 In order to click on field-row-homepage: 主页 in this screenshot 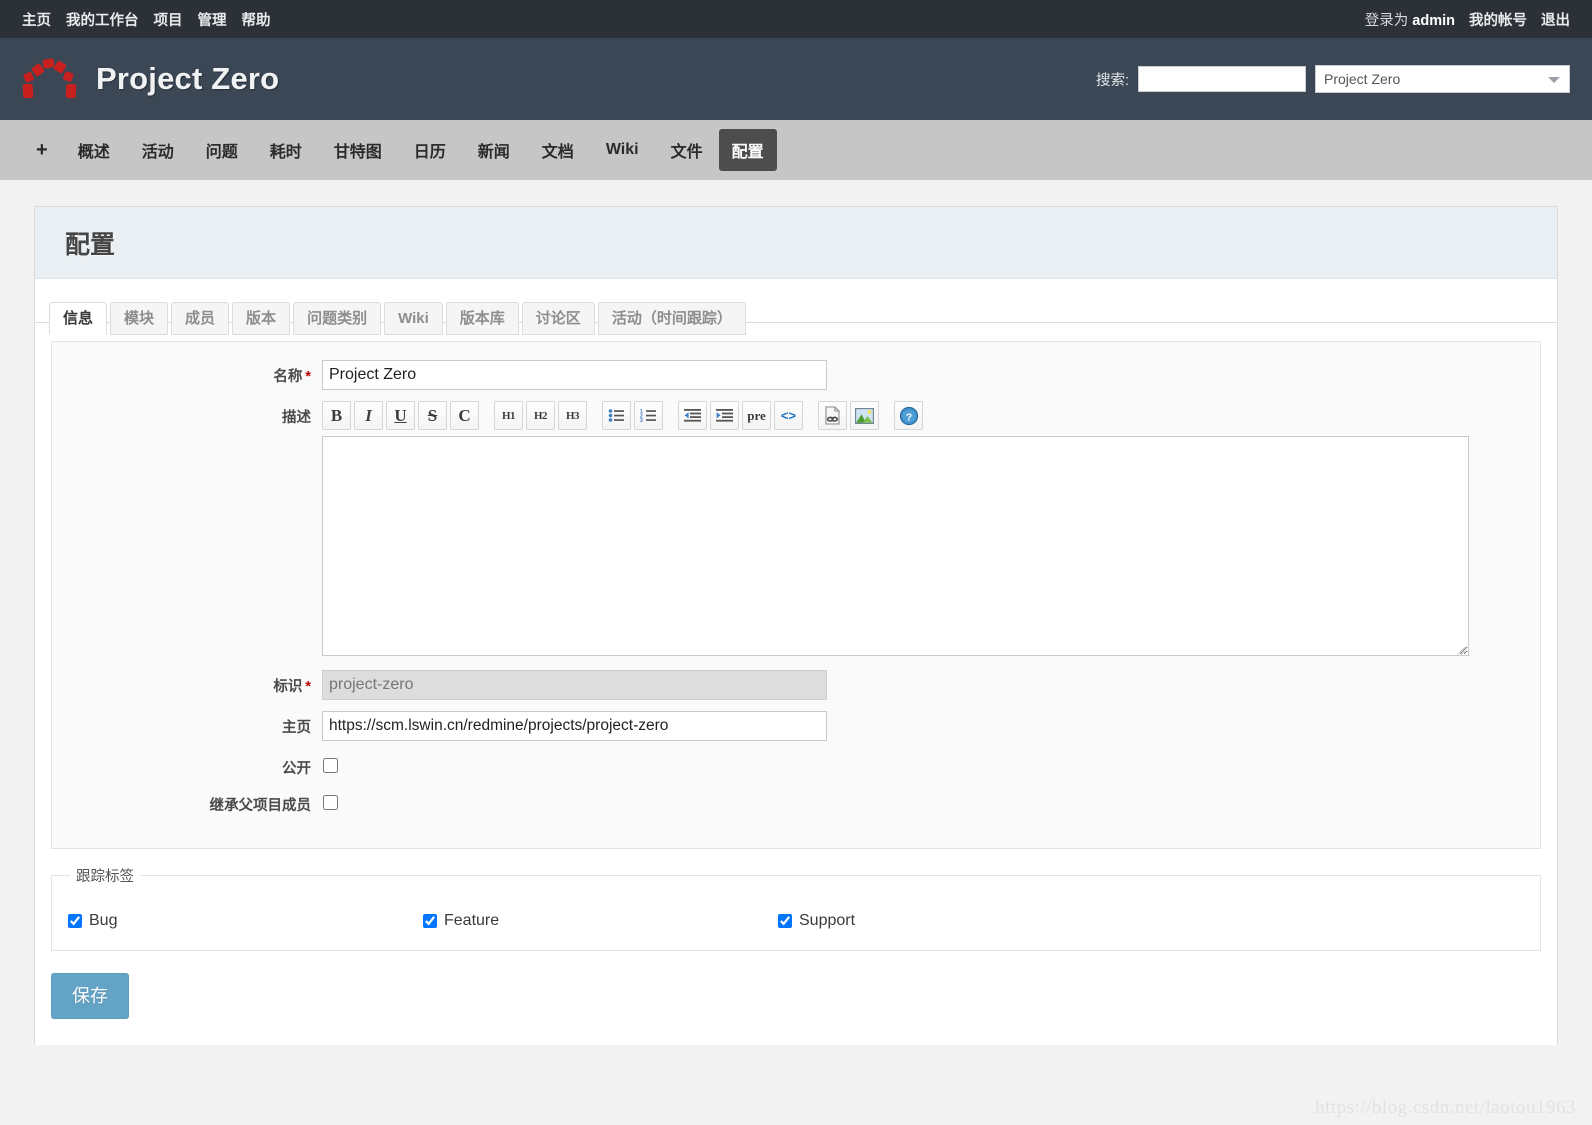, I will do `click(796, 726)`.